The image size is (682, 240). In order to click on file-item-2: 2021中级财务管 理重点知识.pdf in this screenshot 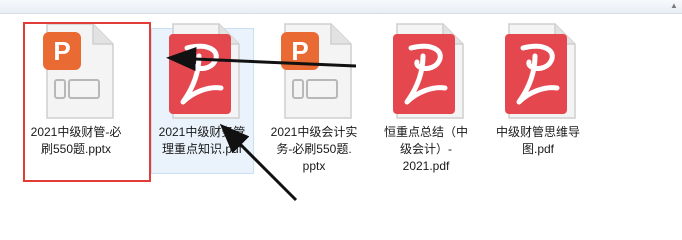, I will do `click(202, 96)`.